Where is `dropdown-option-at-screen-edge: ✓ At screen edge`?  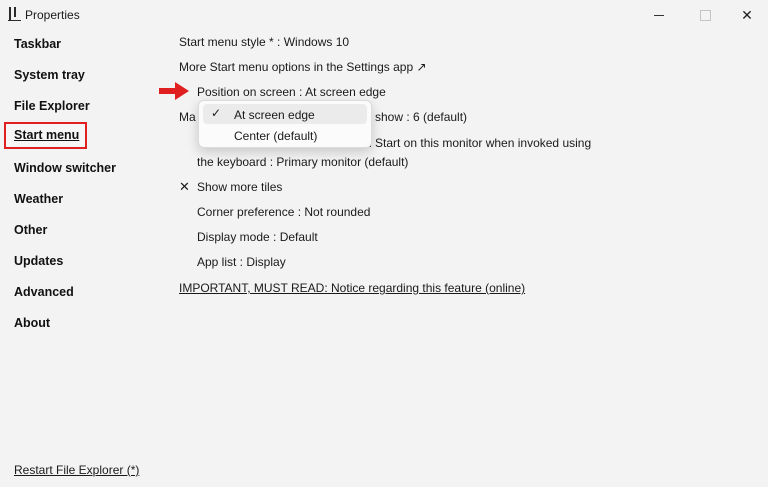 dropdown-option-at-screen-edge: ✓ At screen edge is located at coordinates (285, 114).